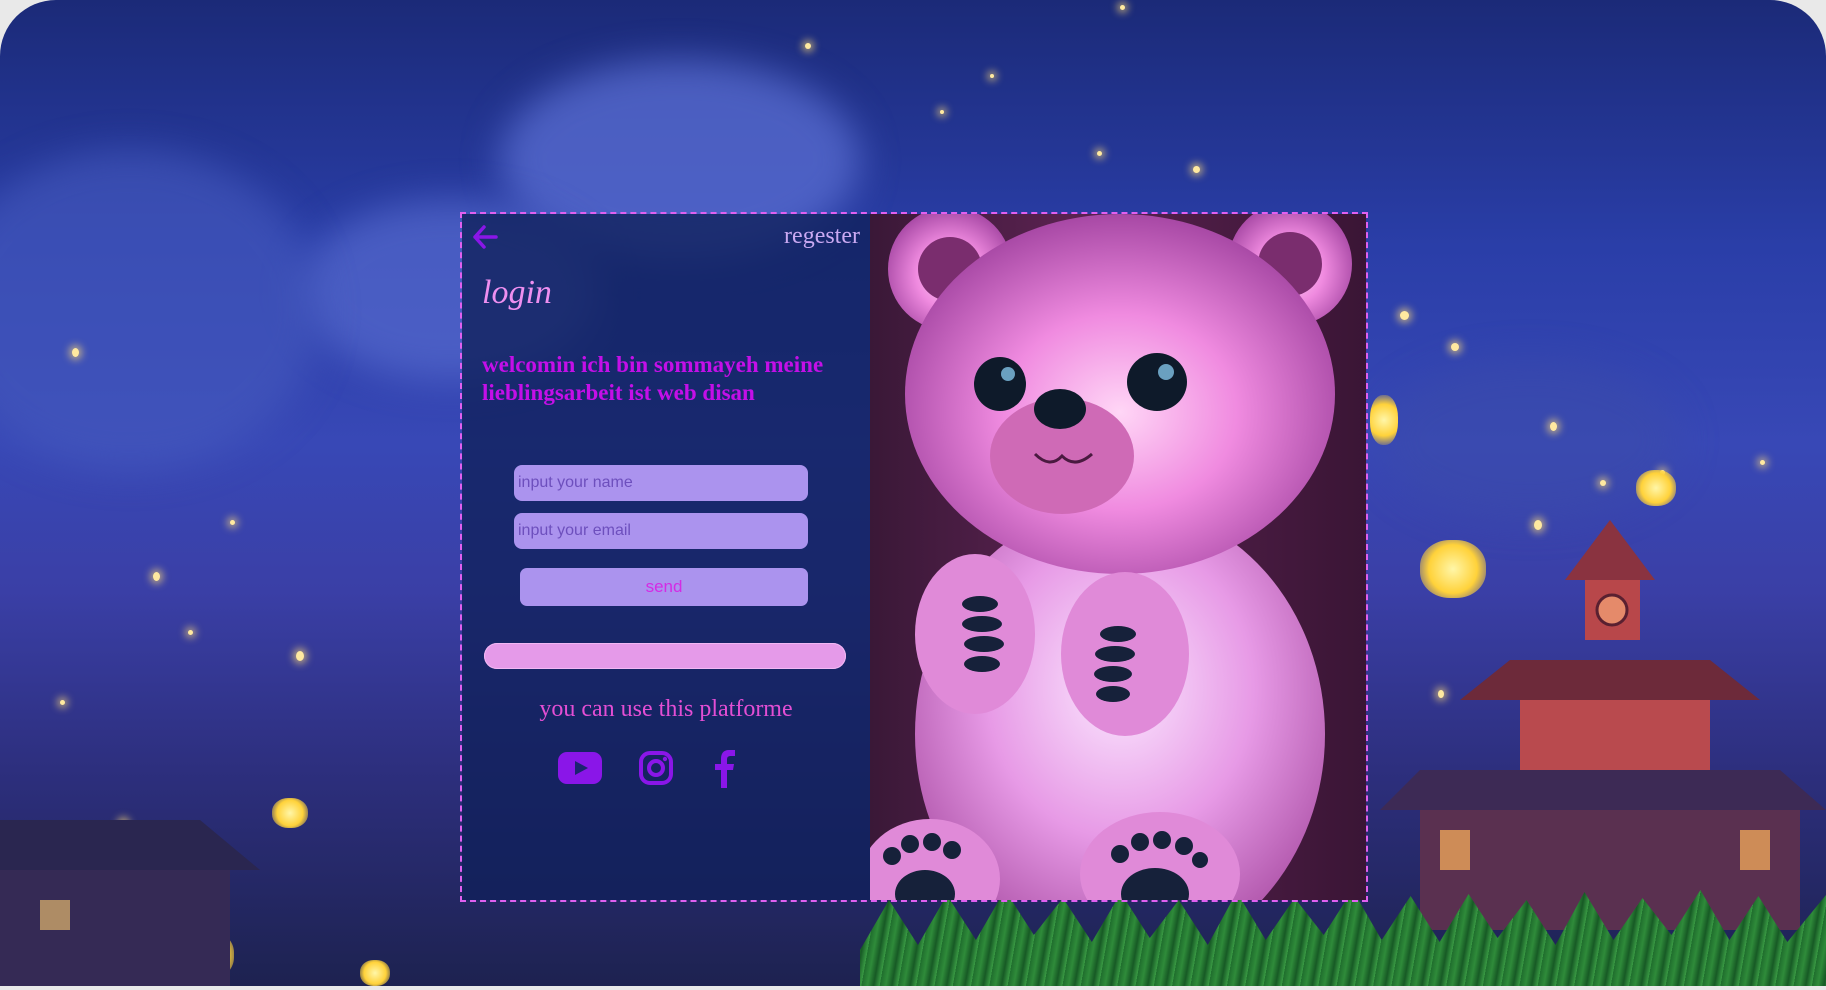  I want to click on register-link: regester, so click(822, 236).